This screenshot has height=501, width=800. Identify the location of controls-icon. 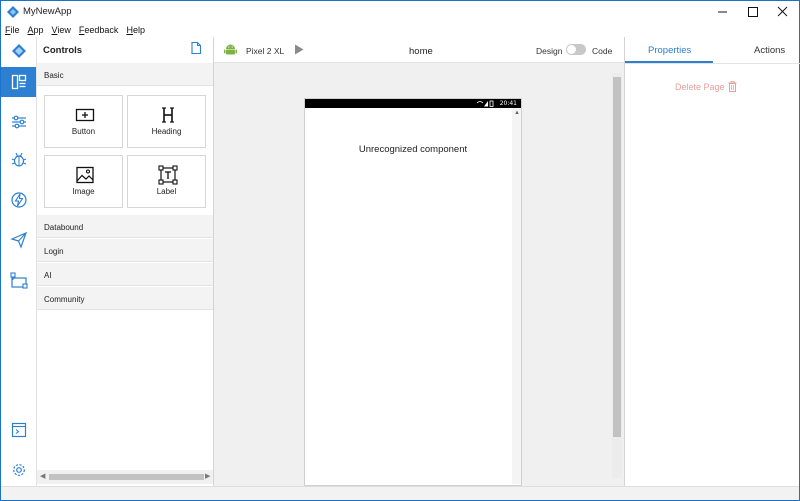
(18, 82).